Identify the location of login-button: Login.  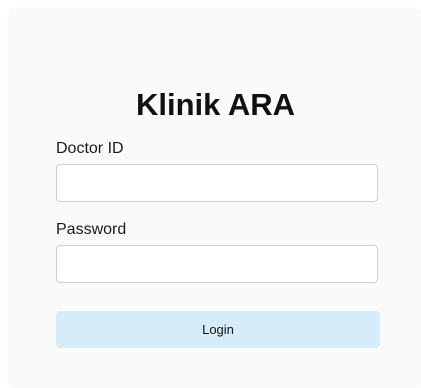
(218, 329).